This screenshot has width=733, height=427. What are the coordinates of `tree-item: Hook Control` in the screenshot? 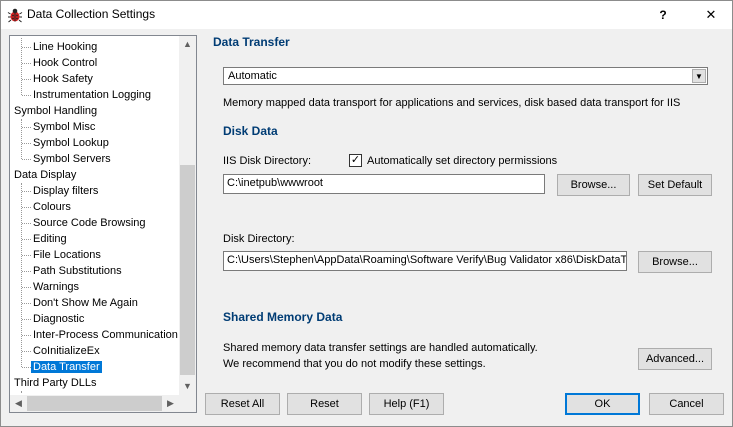 It's located at (59, 63).